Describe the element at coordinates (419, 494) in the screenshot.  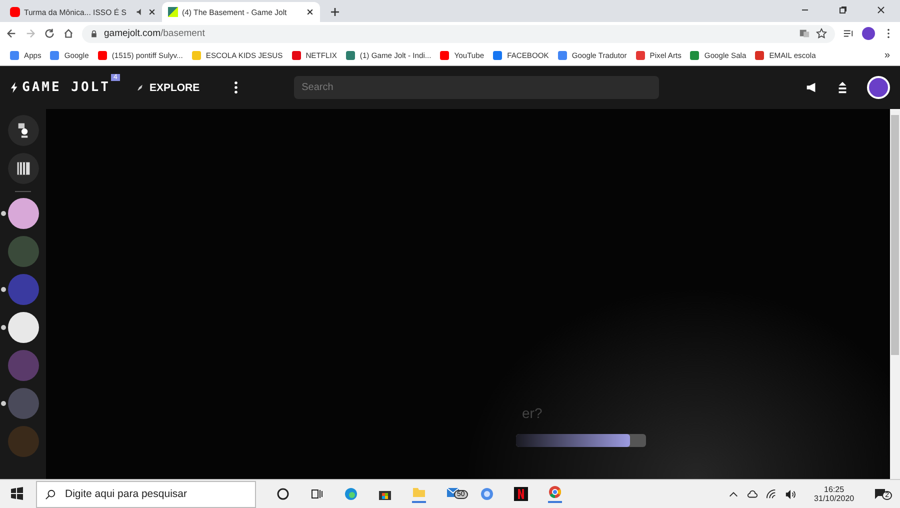
I see `folder-icon` at that location.